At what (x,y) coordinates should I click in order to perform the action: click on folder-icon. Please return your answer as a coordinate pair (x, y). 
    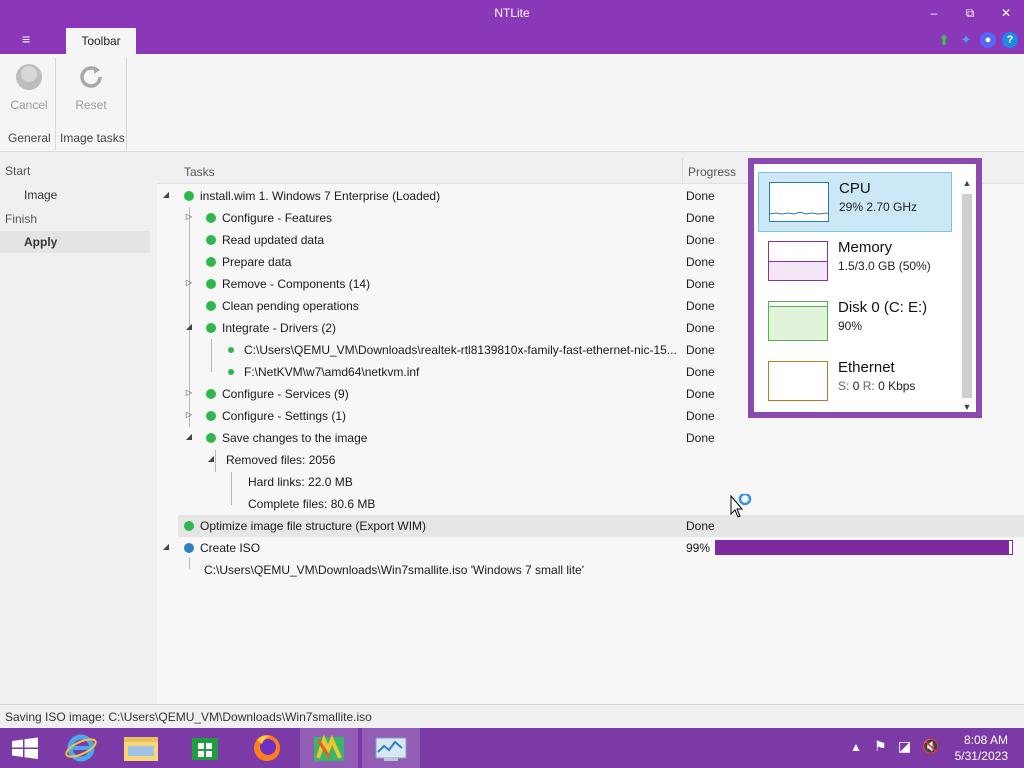
    Looking at the image, I should click on (141, 749).